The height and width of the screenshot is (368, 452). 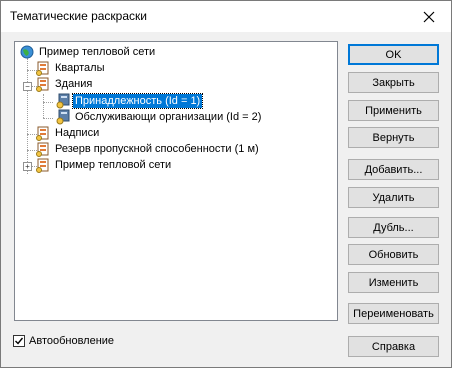 What do you see at coordinates (80, 68) in the screenshot?
I see `tree-item-label: Кварталы` at bounding box center [80, 68].